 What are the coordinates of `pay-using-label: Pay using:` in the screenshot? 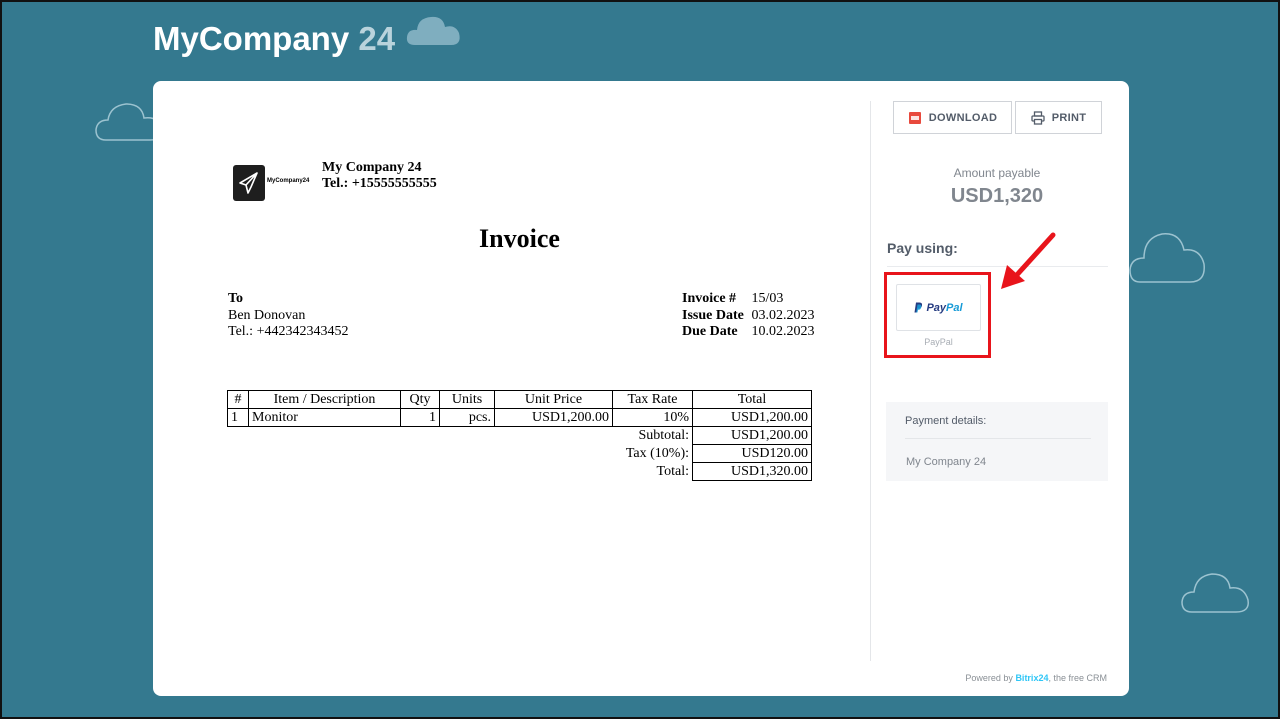 It's located at (922, 248).